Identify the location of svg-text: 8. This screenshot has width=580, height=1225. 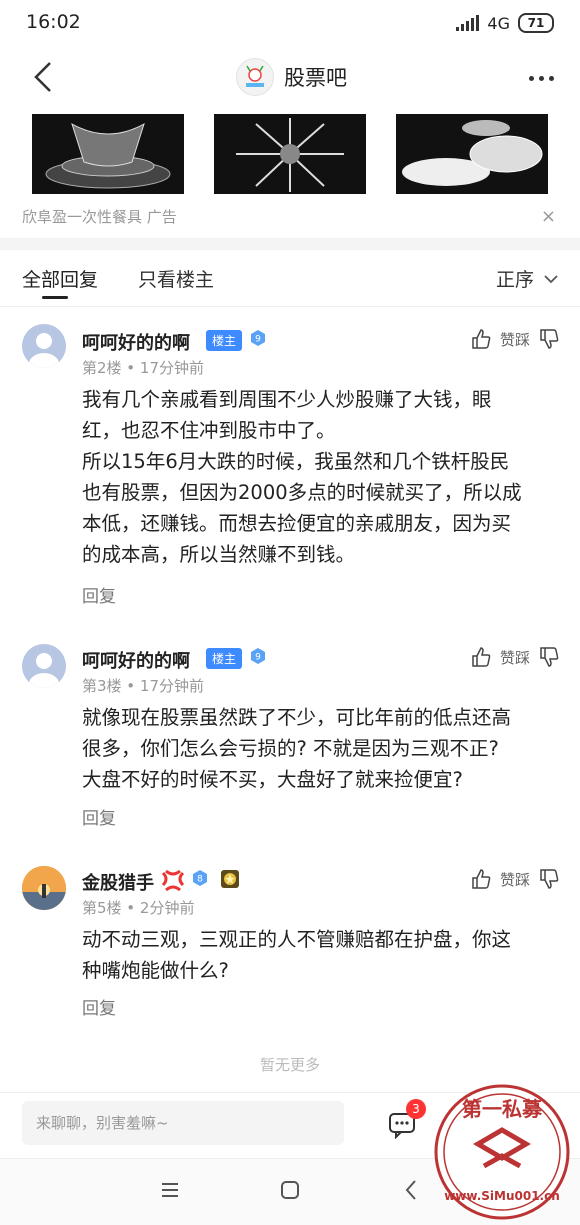
(200, 880).